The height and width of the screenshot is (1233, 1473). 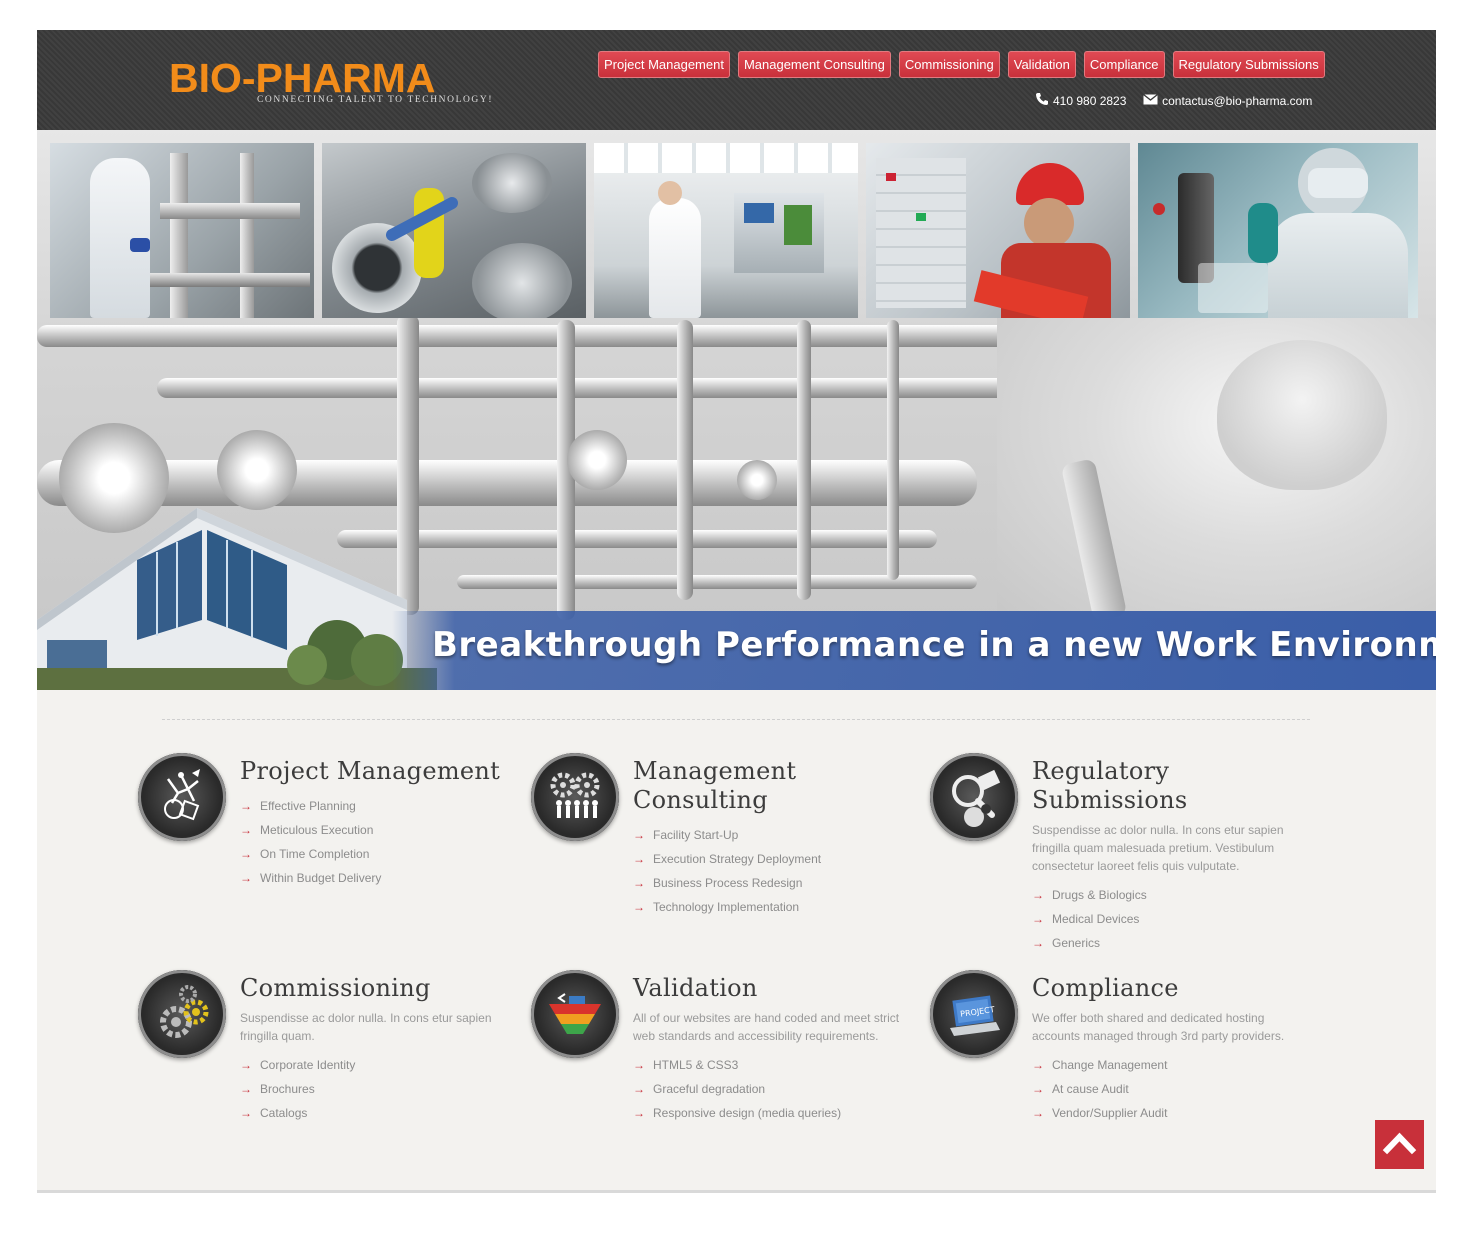 I want to click on list-item: → Medical Devices, so click(x=1177, y=919).